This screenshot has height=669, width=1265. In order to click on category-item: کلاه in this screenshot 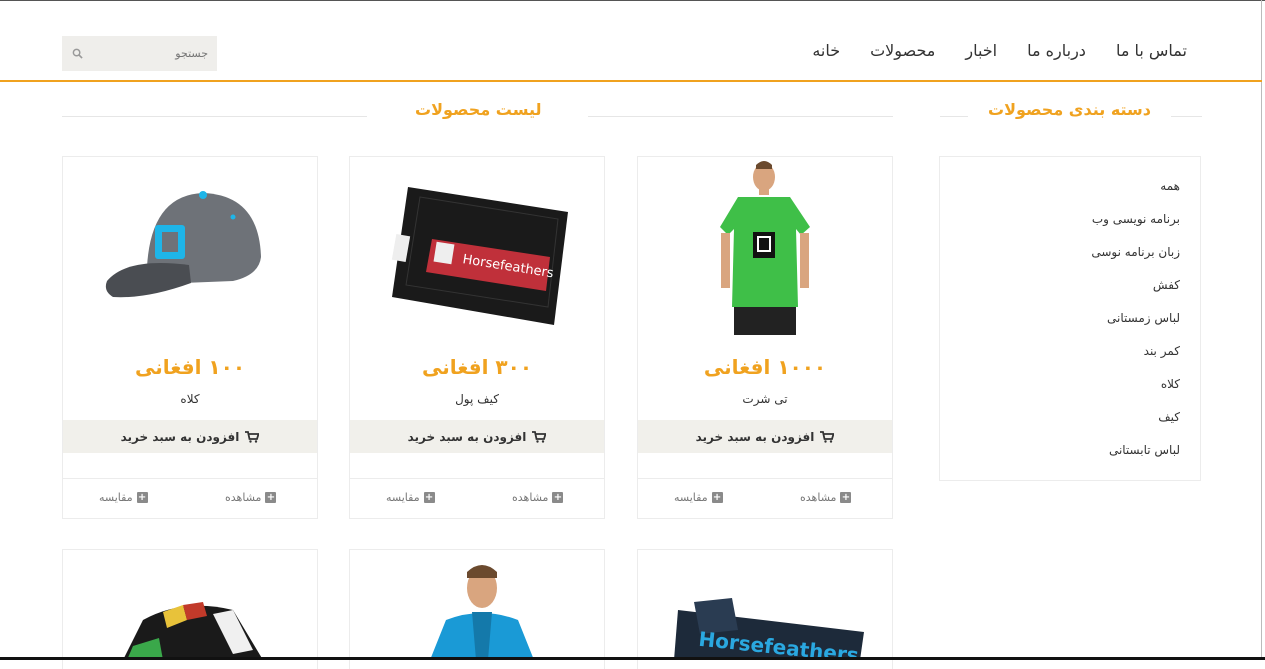, I will do `click(1135, 391)`.